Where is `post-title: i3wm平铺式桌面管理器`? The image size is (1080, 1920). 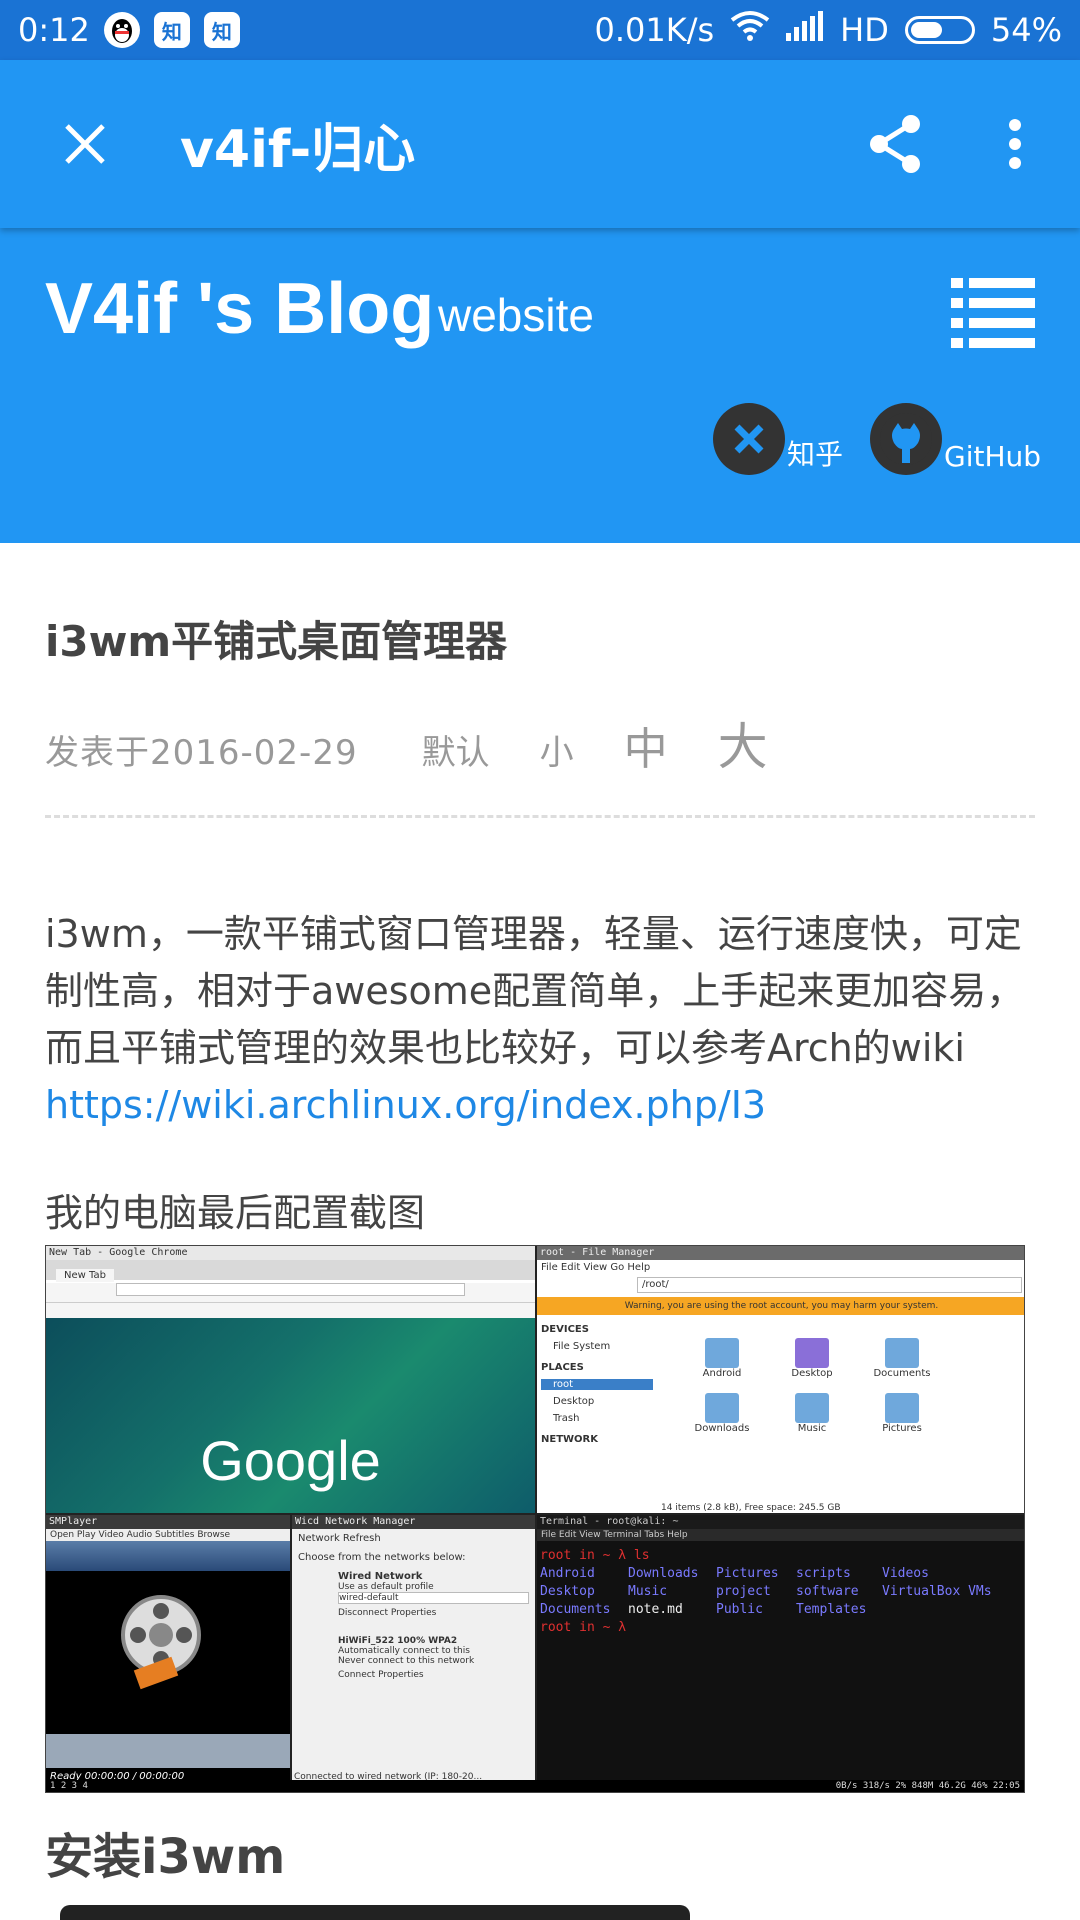 post-title: i3wm平铺式桌面管理器 is located at coordinates (276, 641).